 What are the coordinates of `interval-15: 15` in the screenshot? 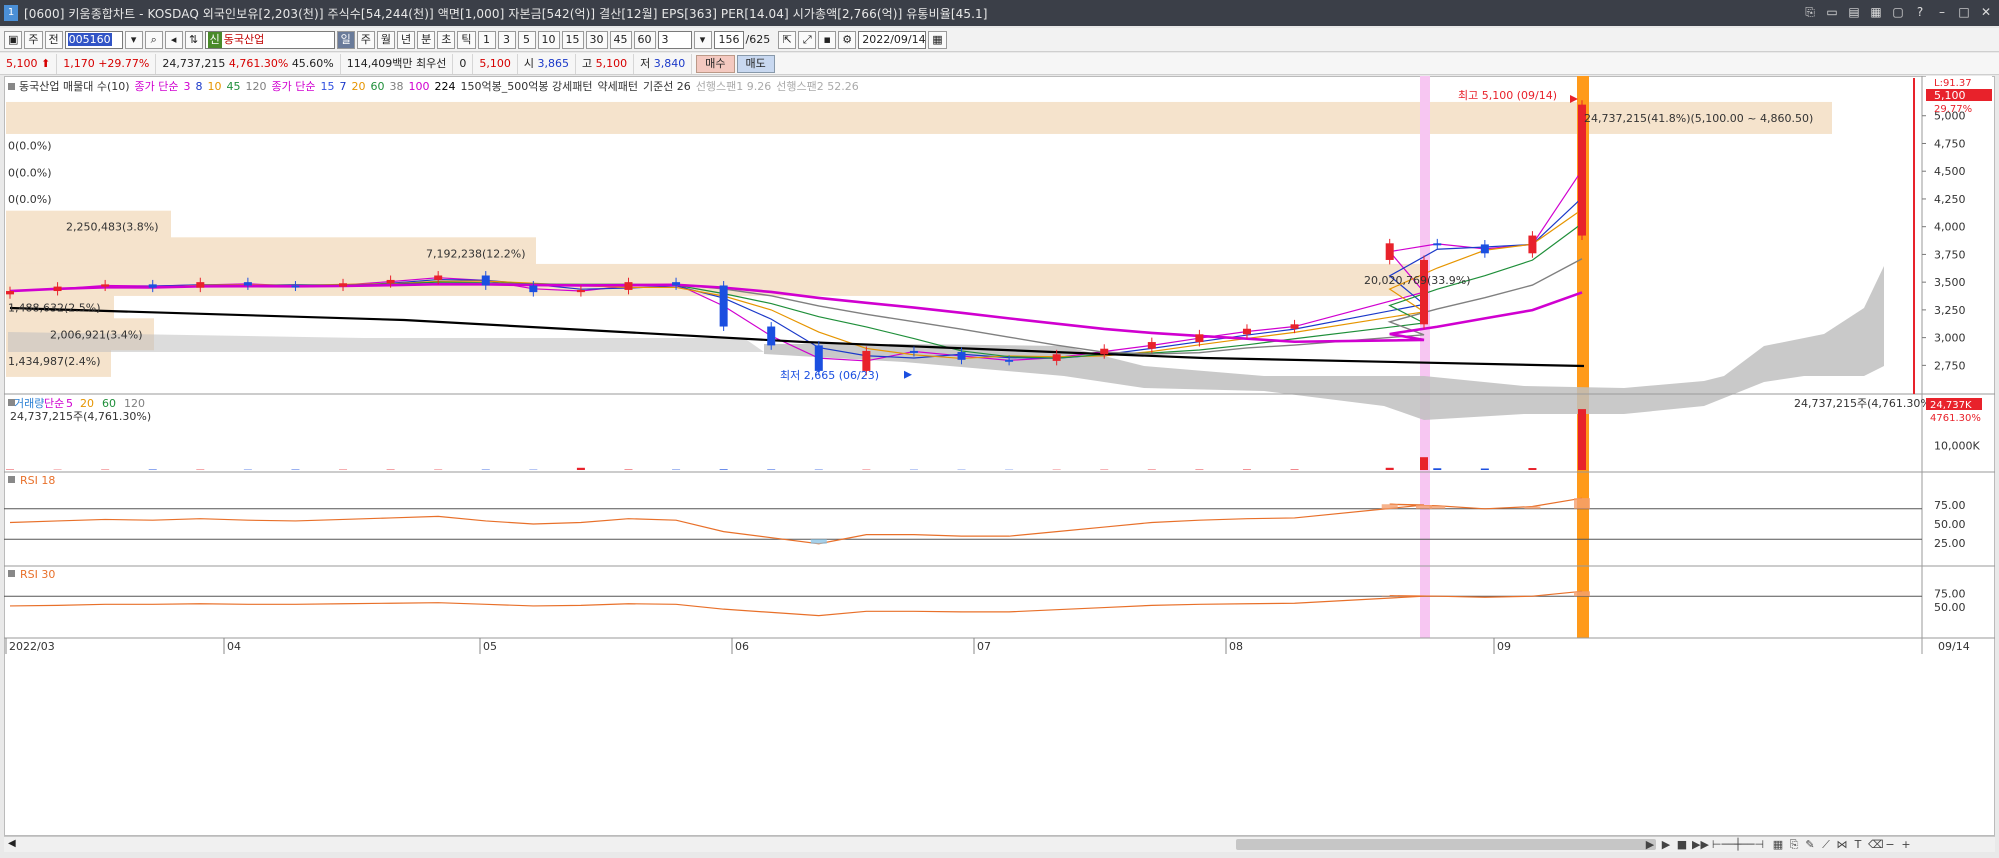 It's located at (572, 39).